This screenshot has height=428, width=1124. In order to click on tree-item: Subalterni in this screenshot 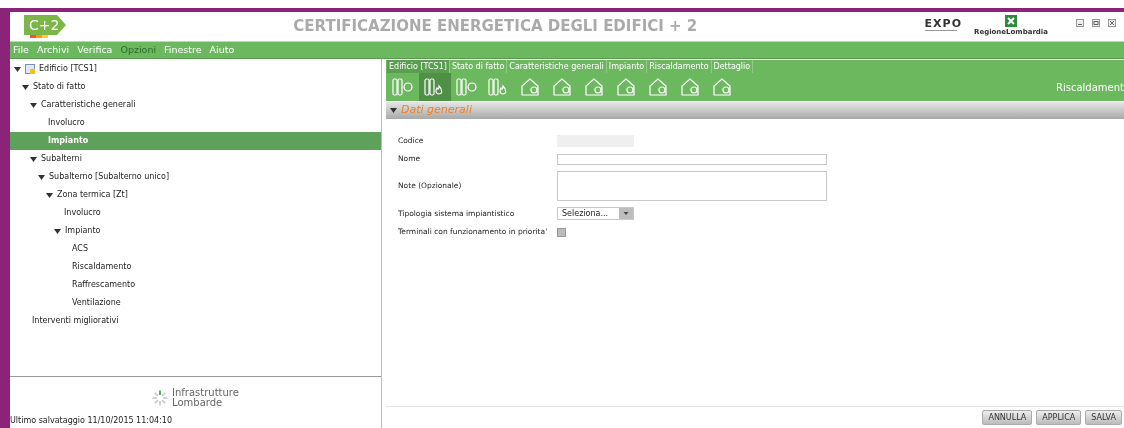, I will do `click(195, 159)`.